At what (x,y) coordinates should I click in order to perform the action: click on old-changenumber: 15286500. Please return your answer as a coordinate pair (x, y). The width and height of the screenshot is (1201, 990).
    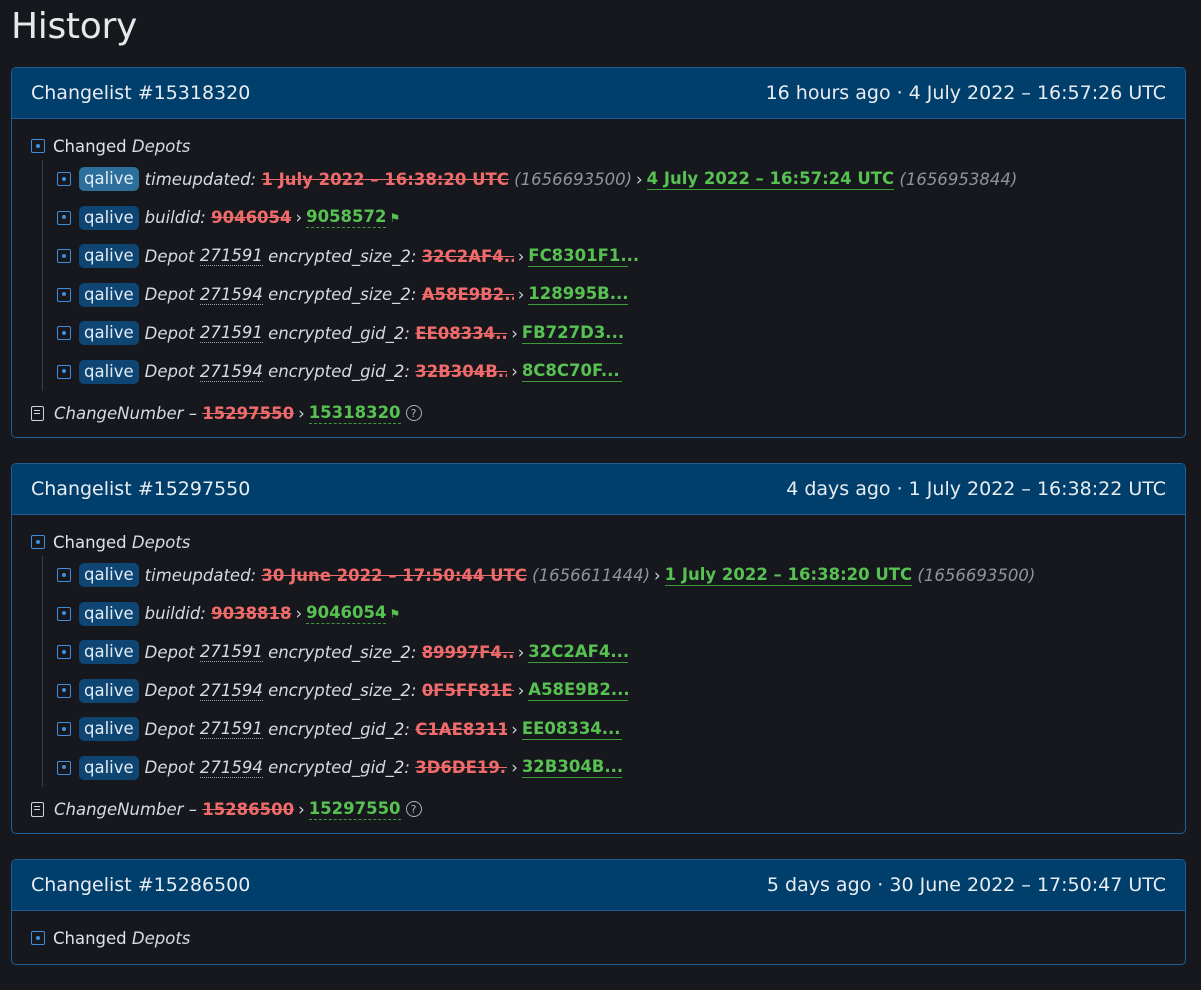
    Looking at the image, I should click on (248, 809).